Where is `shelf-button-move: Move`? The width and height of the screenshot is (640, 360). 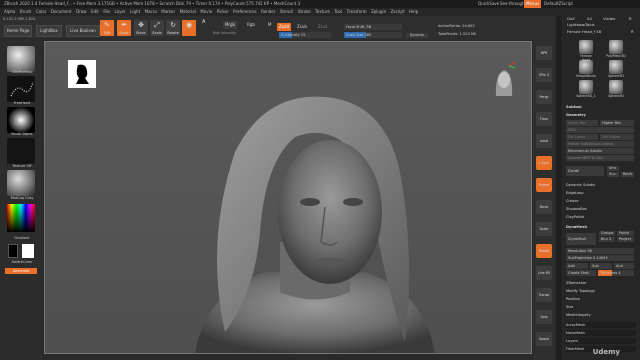
shelf-button-move: Move is located at coordinates (544, 207).